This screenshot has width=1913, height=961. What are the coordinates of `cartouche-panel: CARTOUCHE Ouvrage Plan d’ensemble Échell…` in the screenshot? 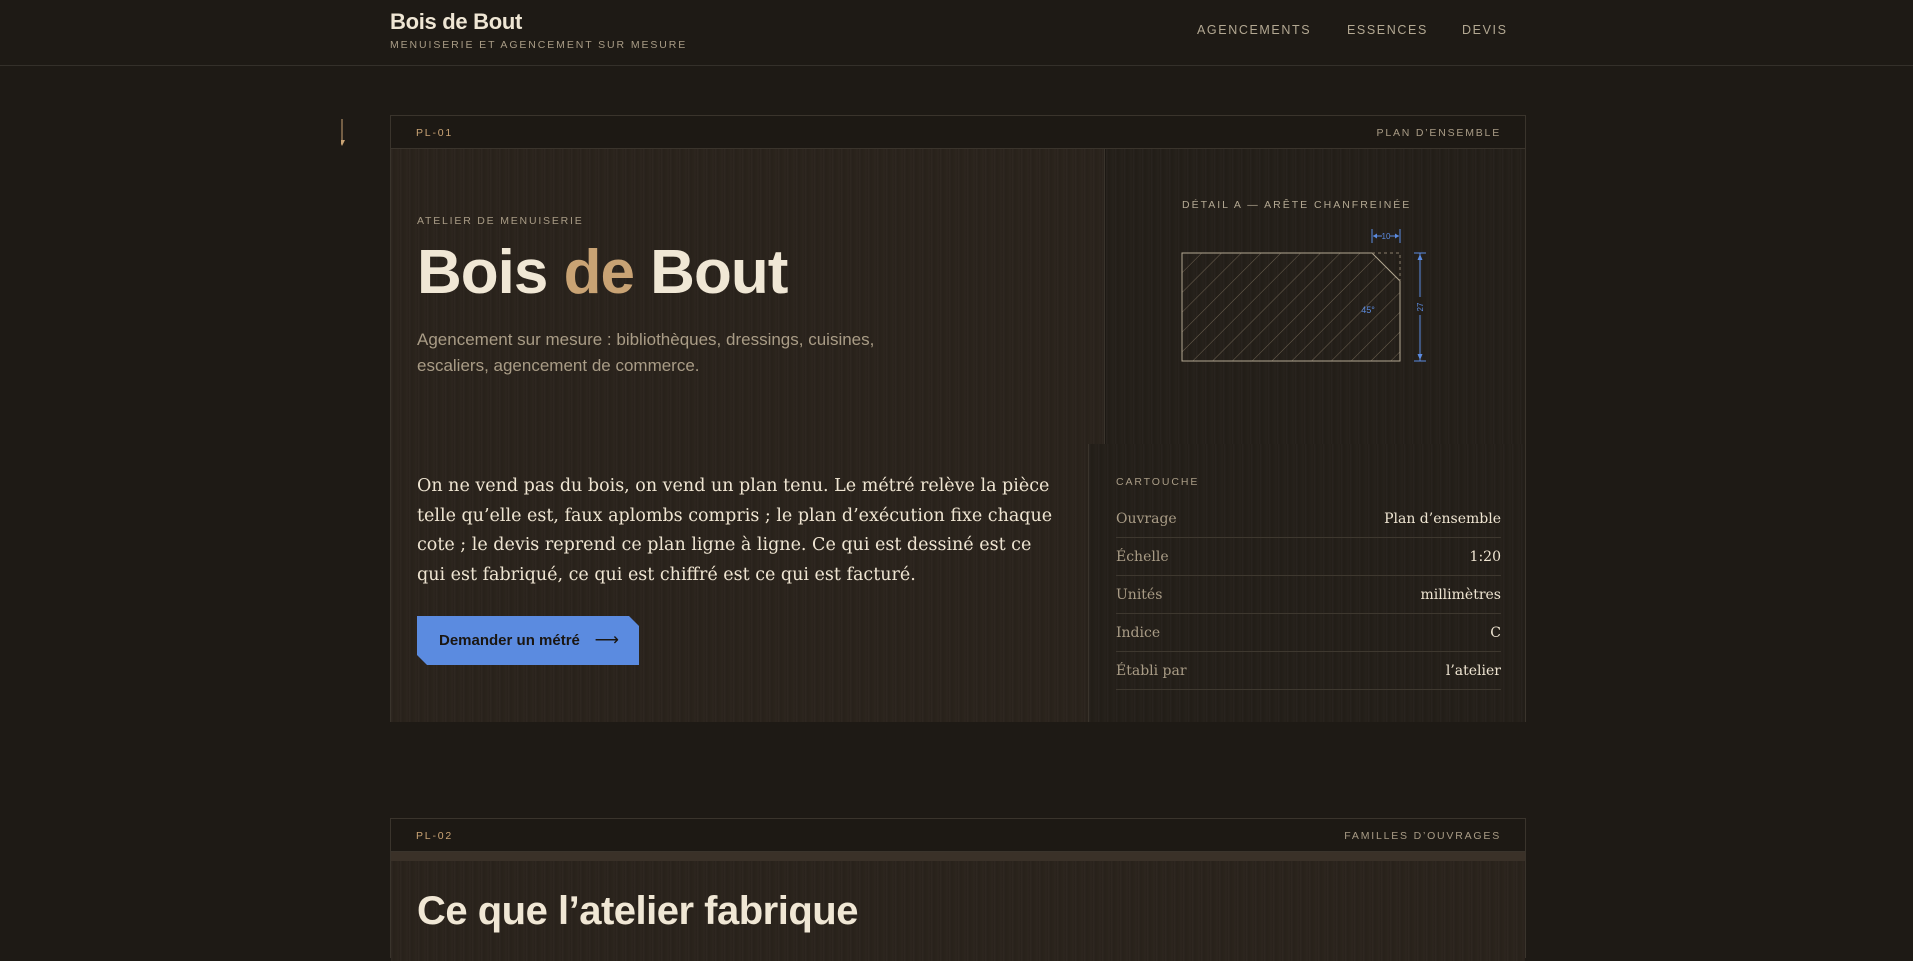 It's located at (1306, 583).